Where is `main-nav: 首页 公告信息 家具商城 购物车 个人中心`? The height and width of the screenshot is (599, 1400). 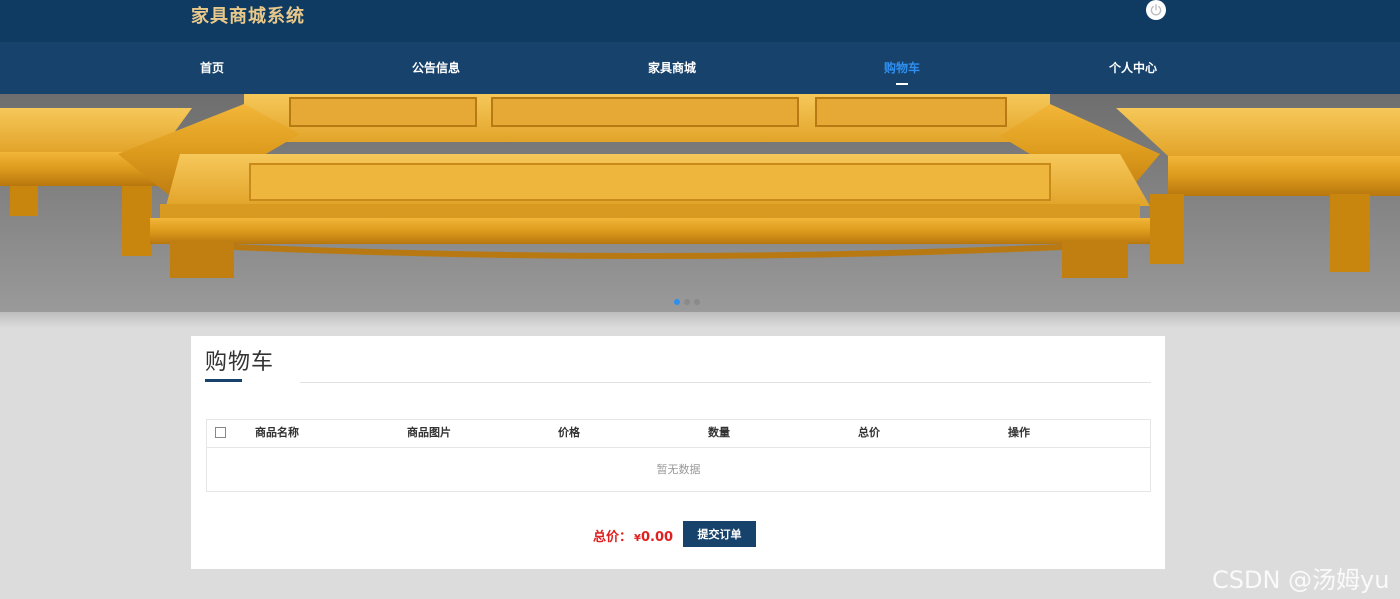 main-nav: 首页 公告信息 家具商城 购物车 个人中心 is located at coordinates (700, 68).